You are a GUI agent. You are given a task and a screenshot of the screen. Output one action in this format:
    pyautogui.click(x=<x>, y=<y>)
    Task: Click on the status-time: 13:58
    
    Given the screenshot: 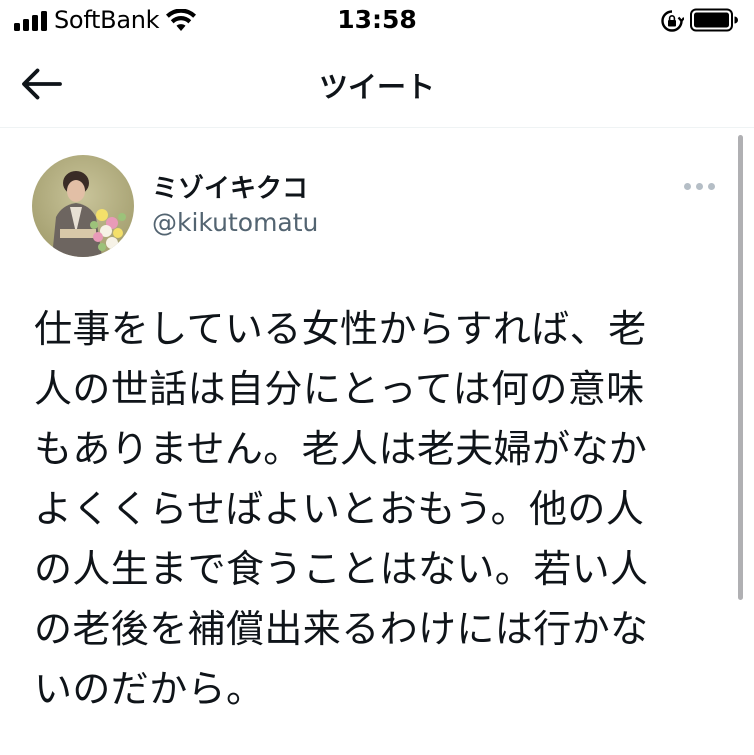 What is the action you would take?
    pyautogui.click(x=377, y=19)
    